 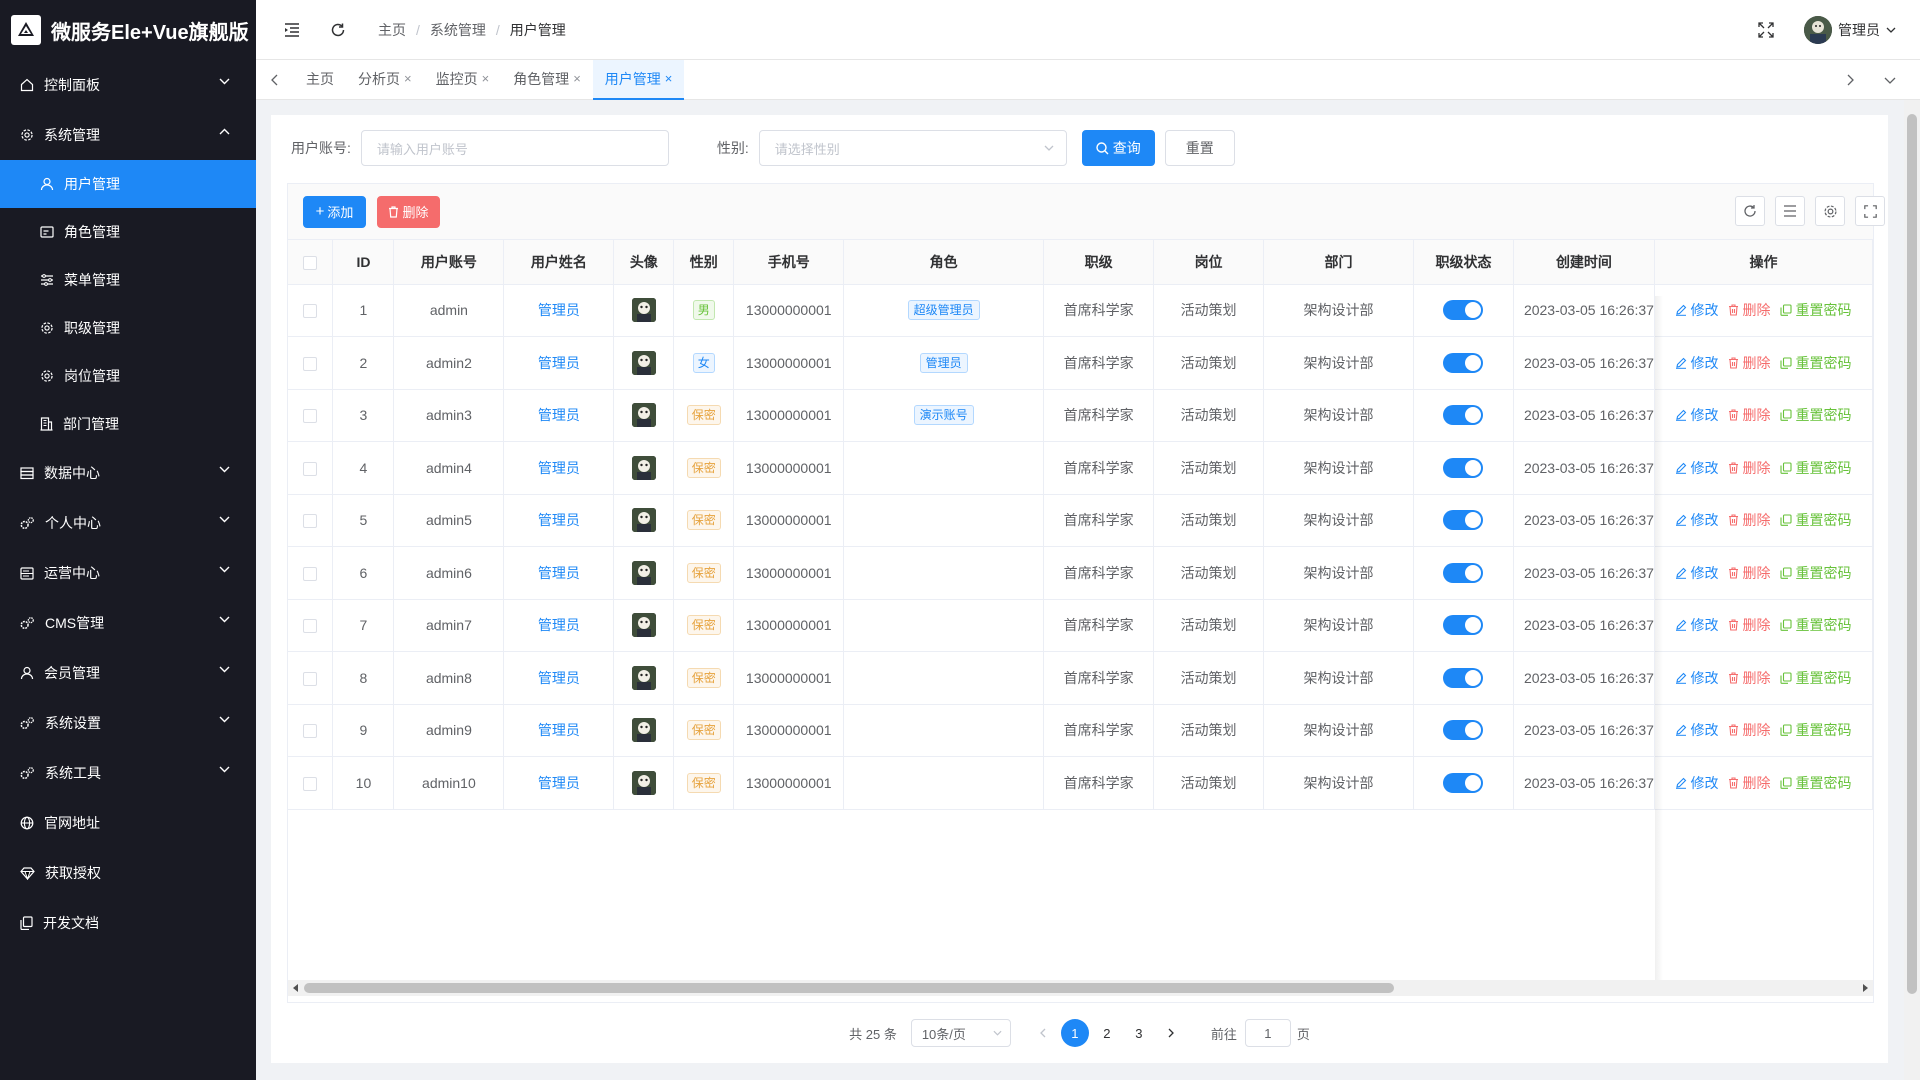 I want to click on query-button: 查询, so click(x=1118, y=148).